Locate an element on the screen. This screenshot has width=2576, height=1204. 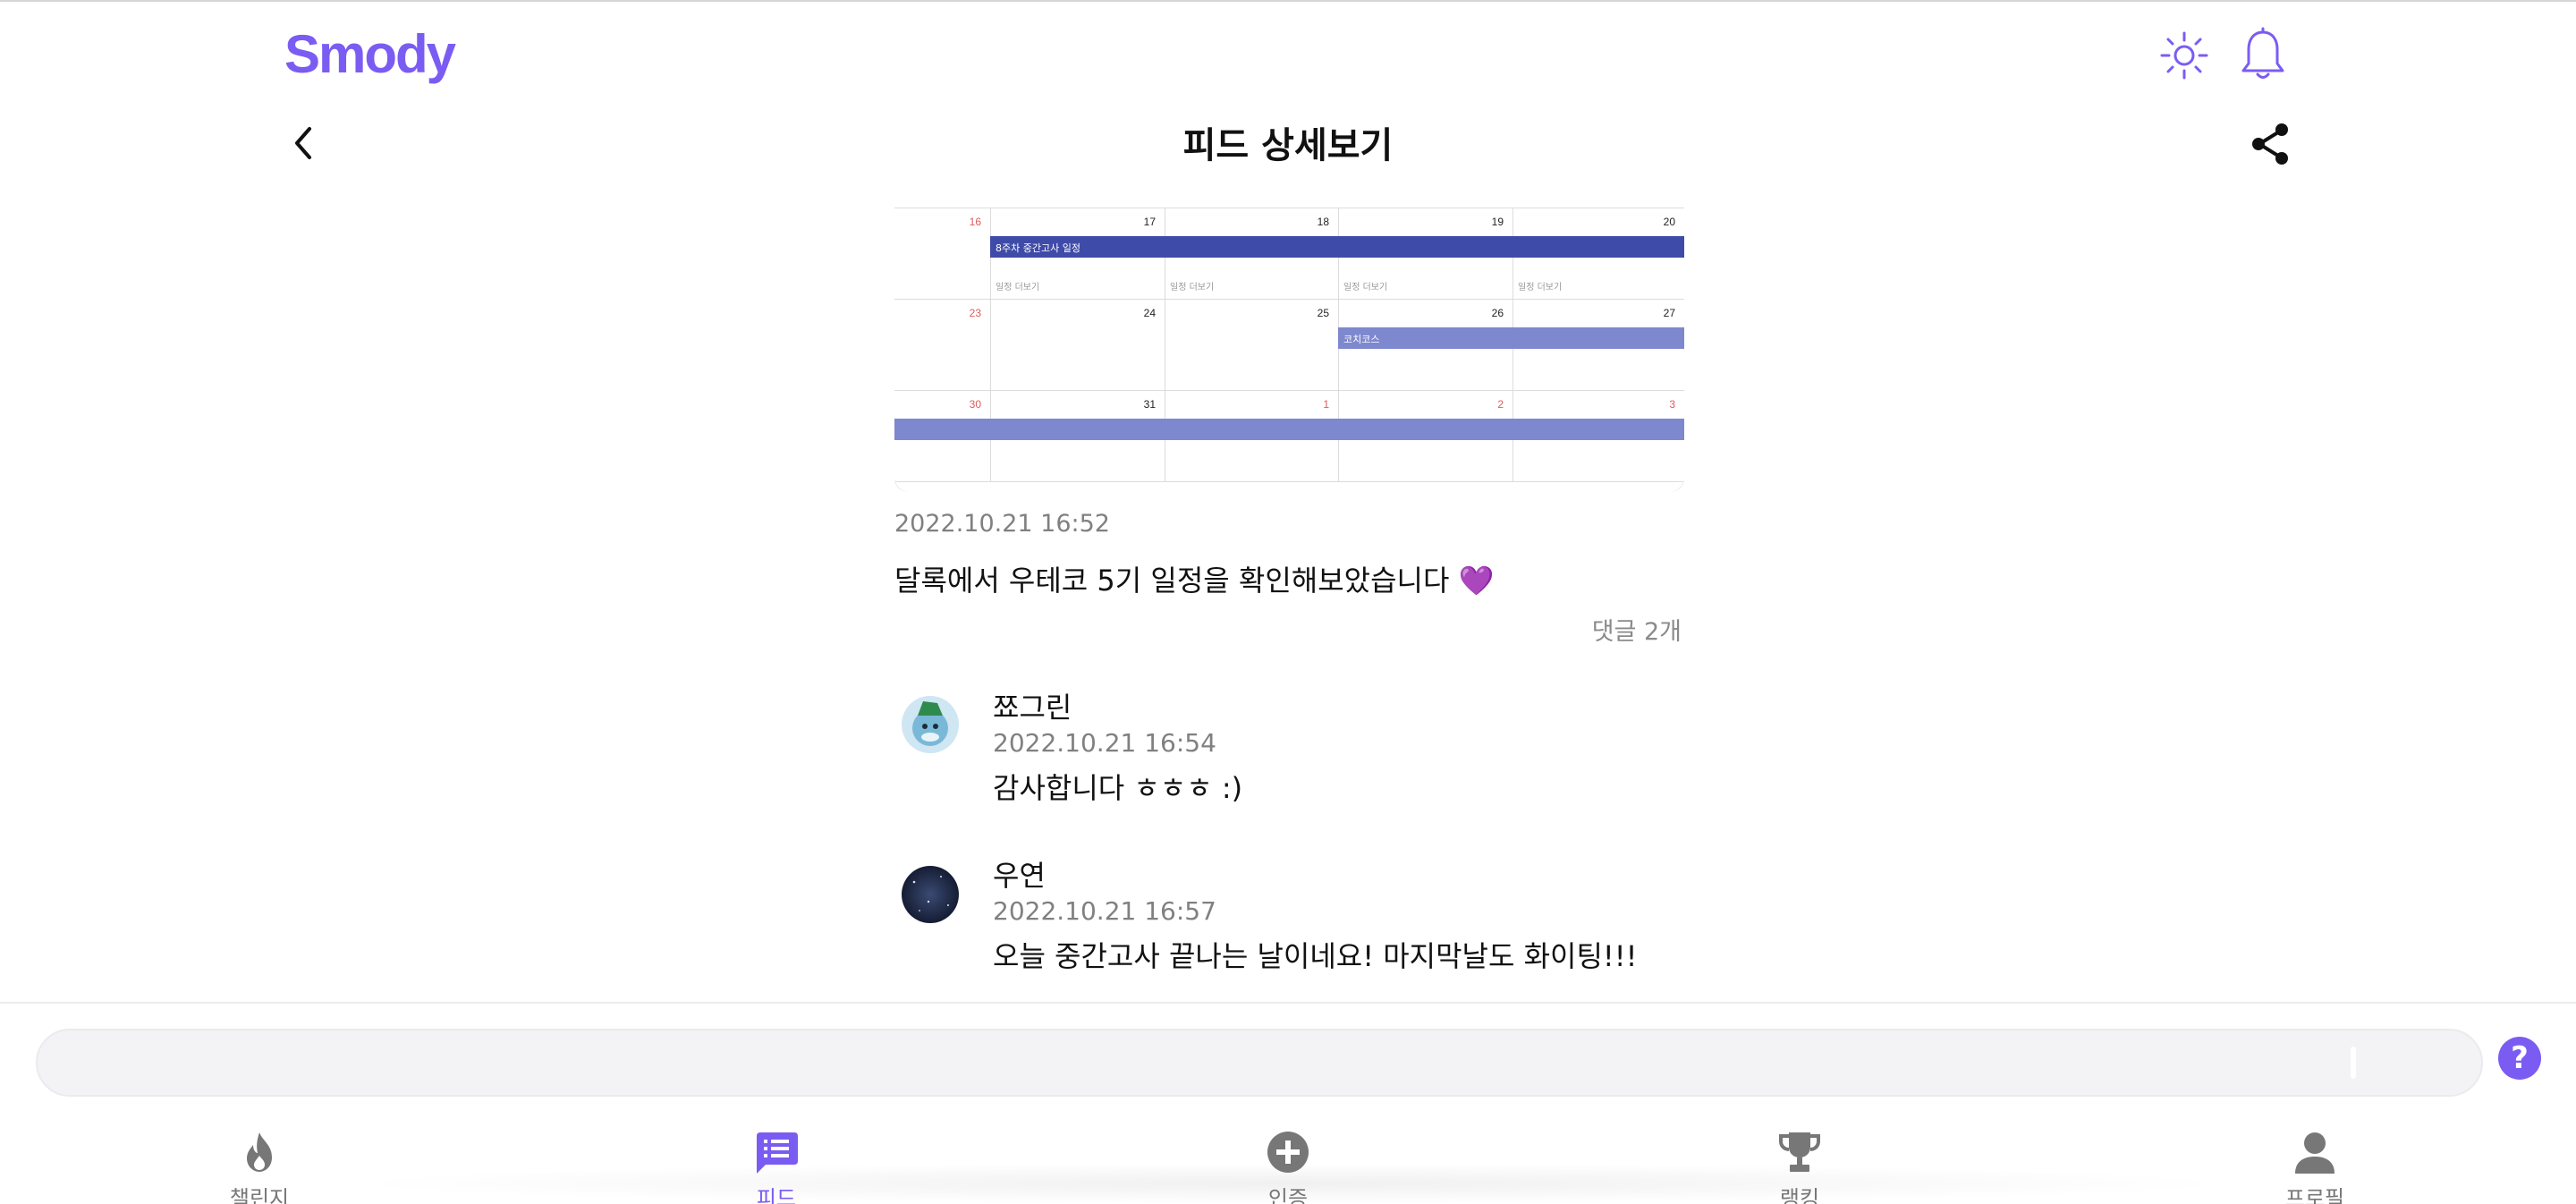
bell-icon is located at coordinates (2263, 56).